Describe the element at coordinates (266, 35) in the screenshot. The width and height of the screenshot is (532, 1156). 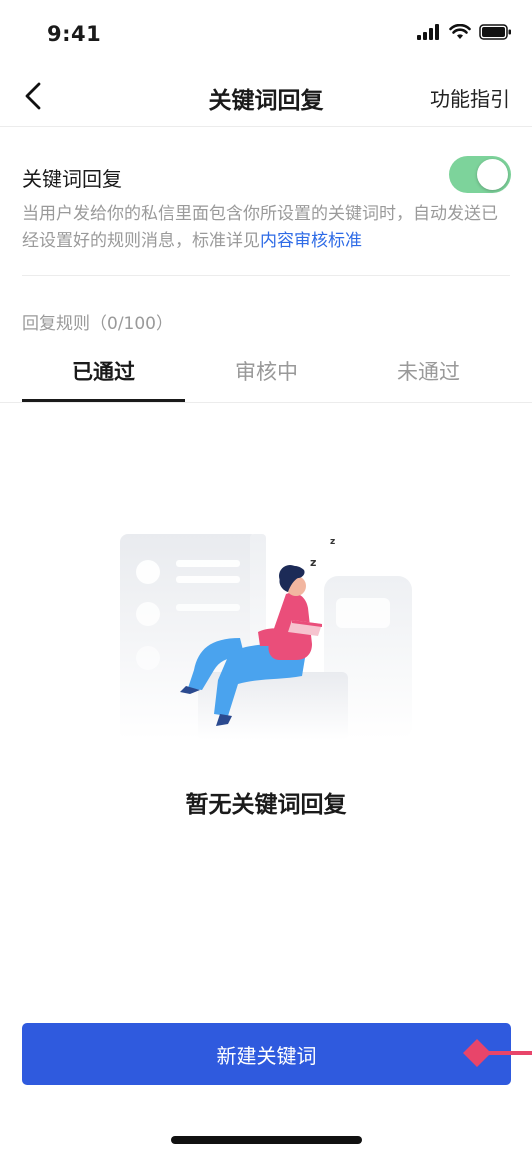
I see `status-bar: 9:41` at that location.